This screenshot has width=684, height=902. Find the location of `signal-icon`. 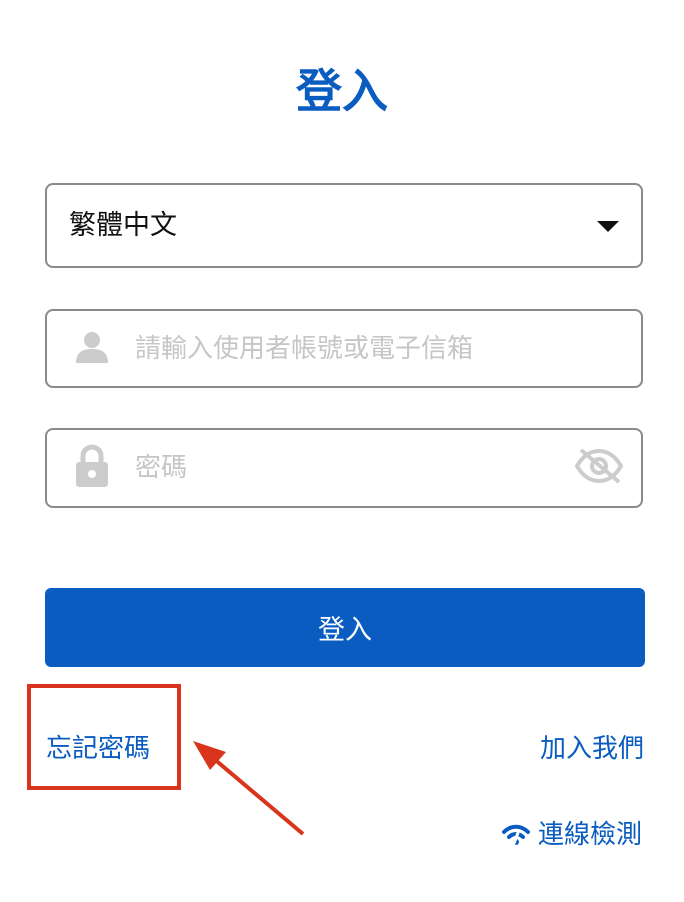

signal-icon is located at coordinates (515, 835).